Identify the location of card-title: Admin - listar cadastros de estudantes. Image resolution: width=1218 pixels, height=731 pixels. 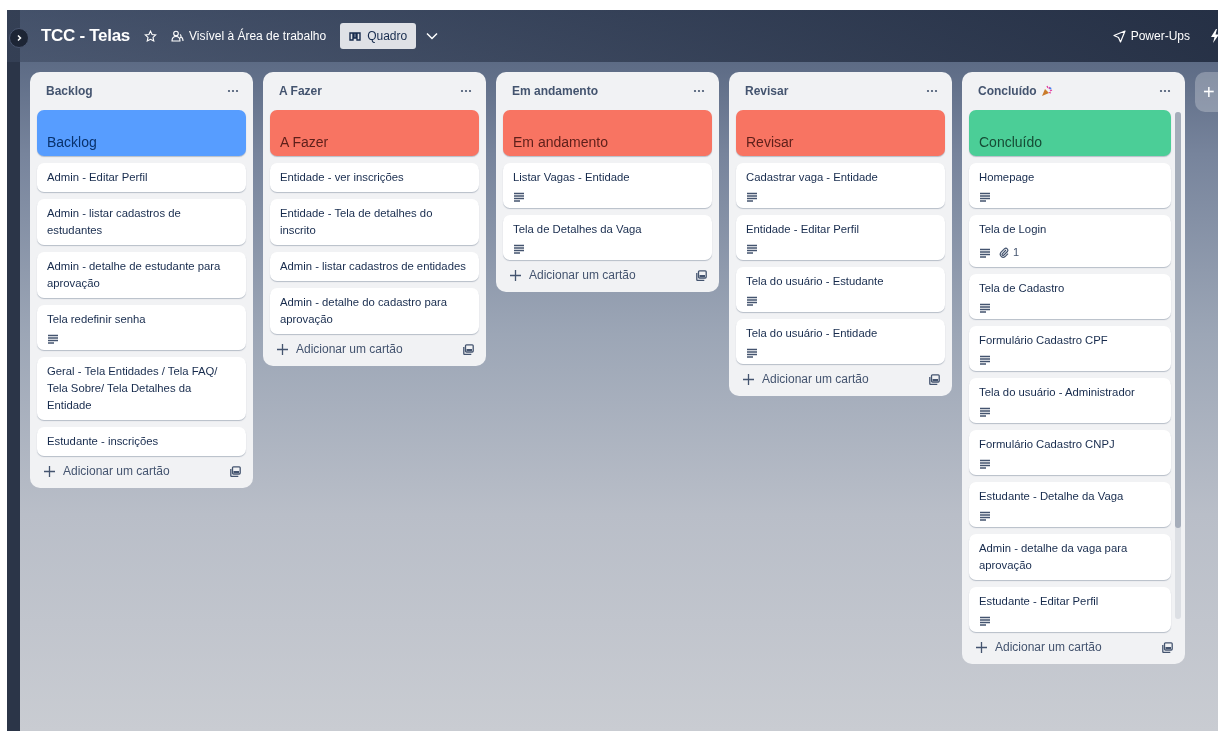
(114, 222).